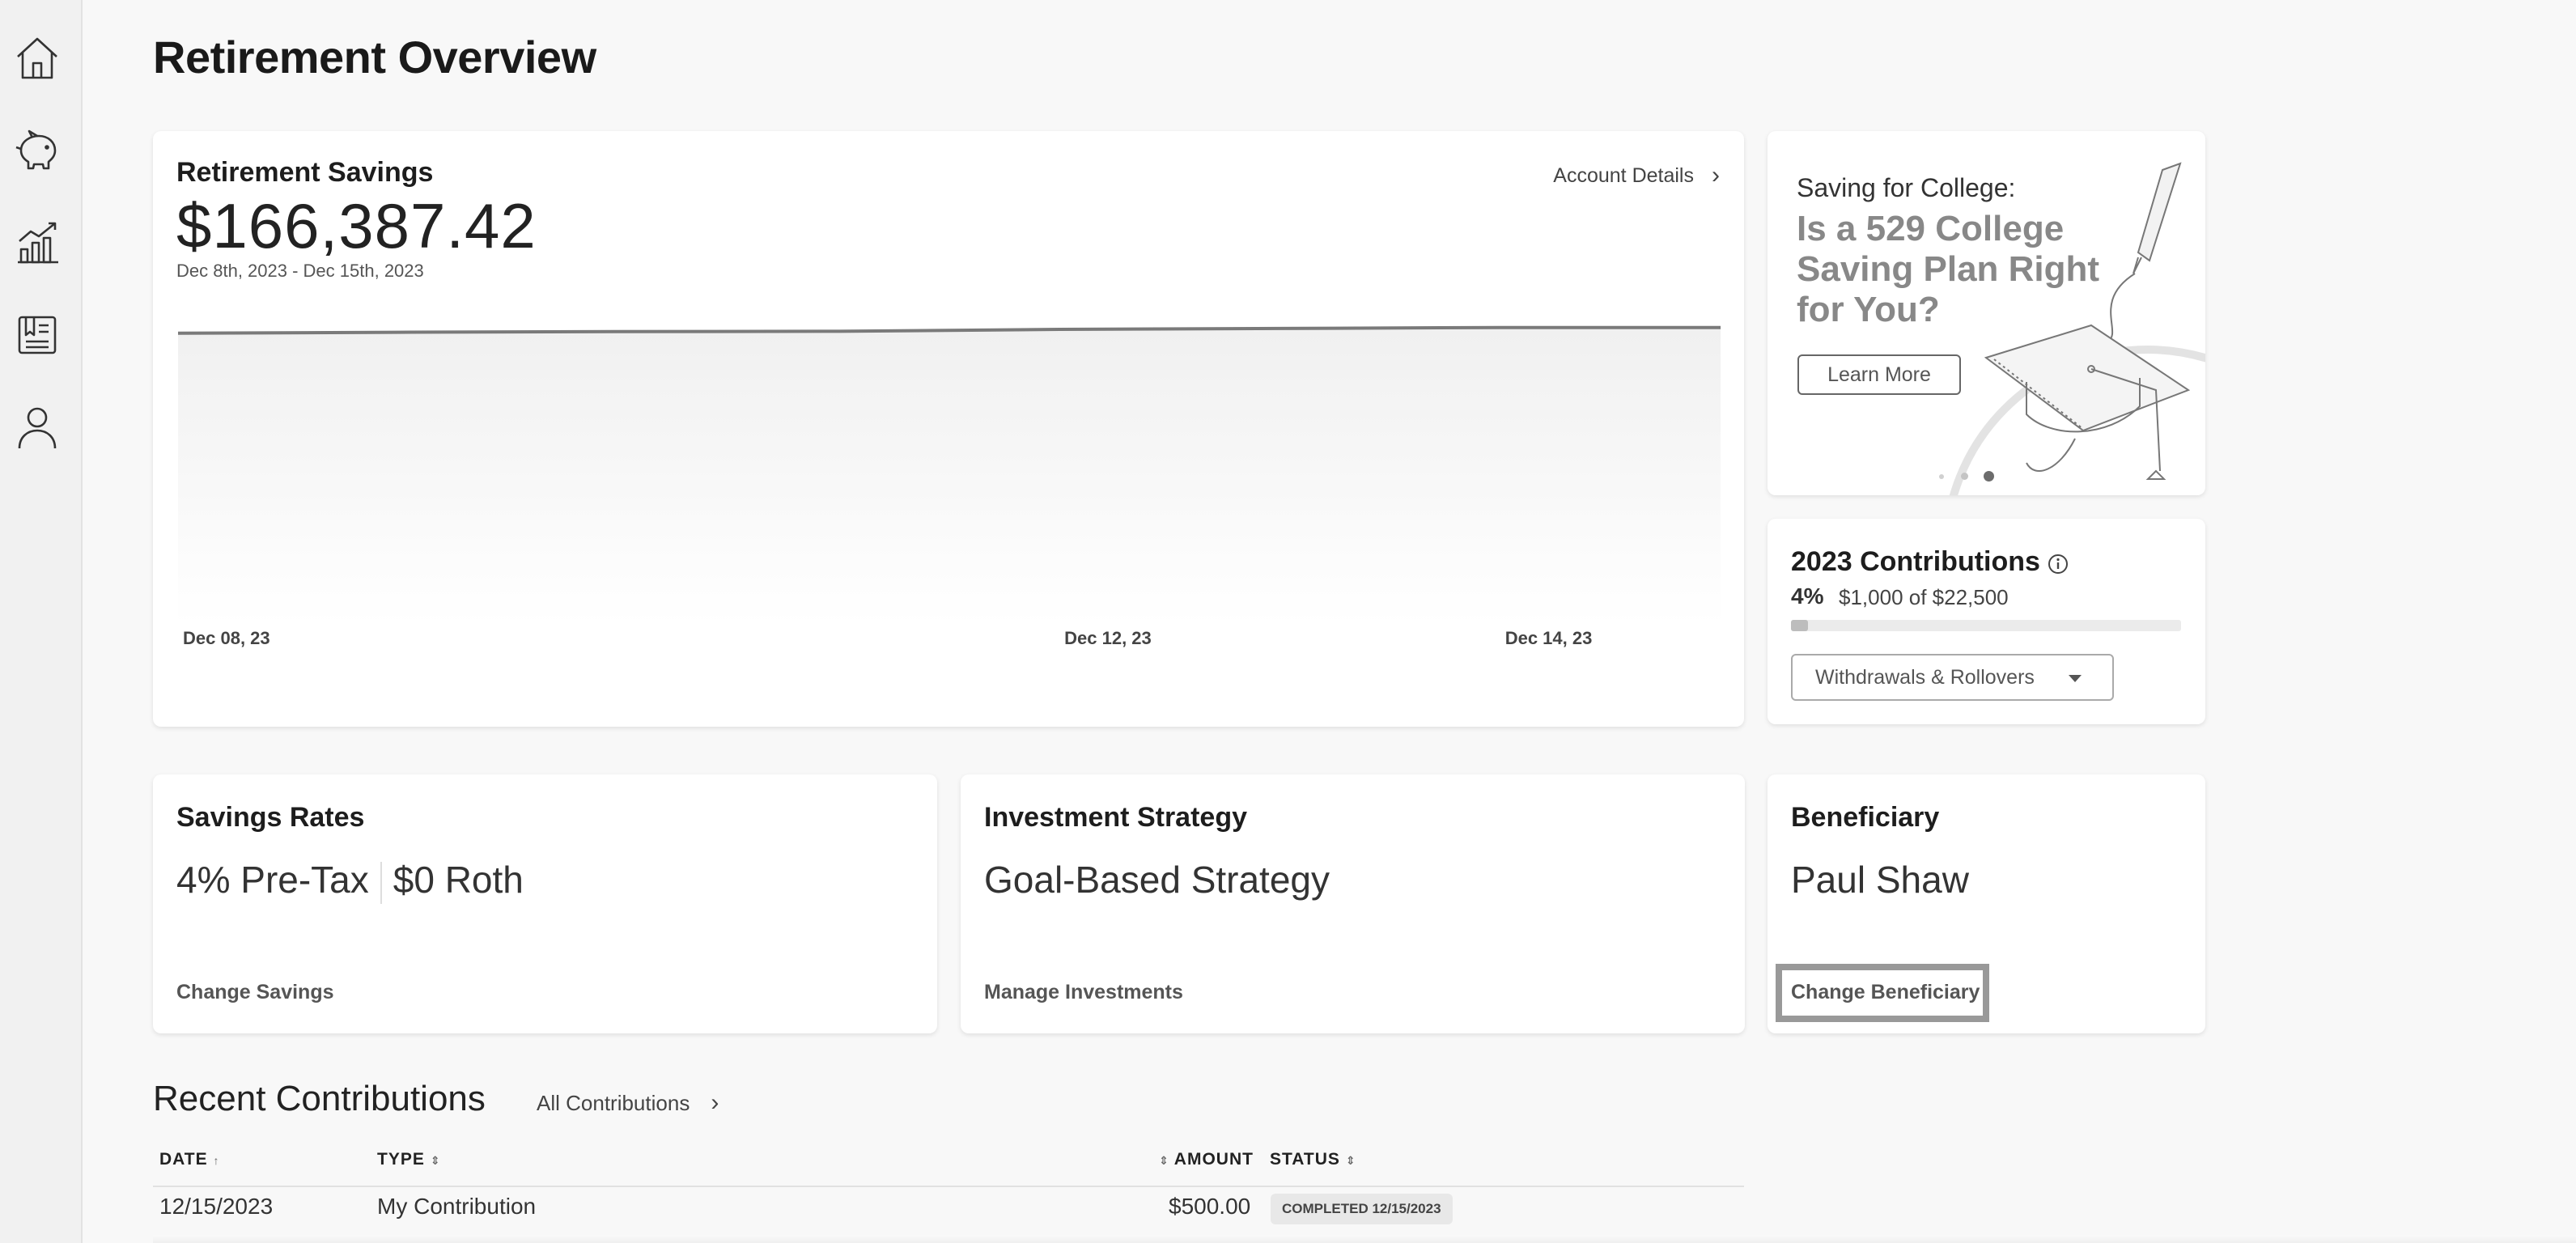 Image resolution: width=2576 pixels, height=1243 pixels. Describe the element at coordinates (216, 1206) in the screenshot. I see `row-date: 12/15/2023` at that location.